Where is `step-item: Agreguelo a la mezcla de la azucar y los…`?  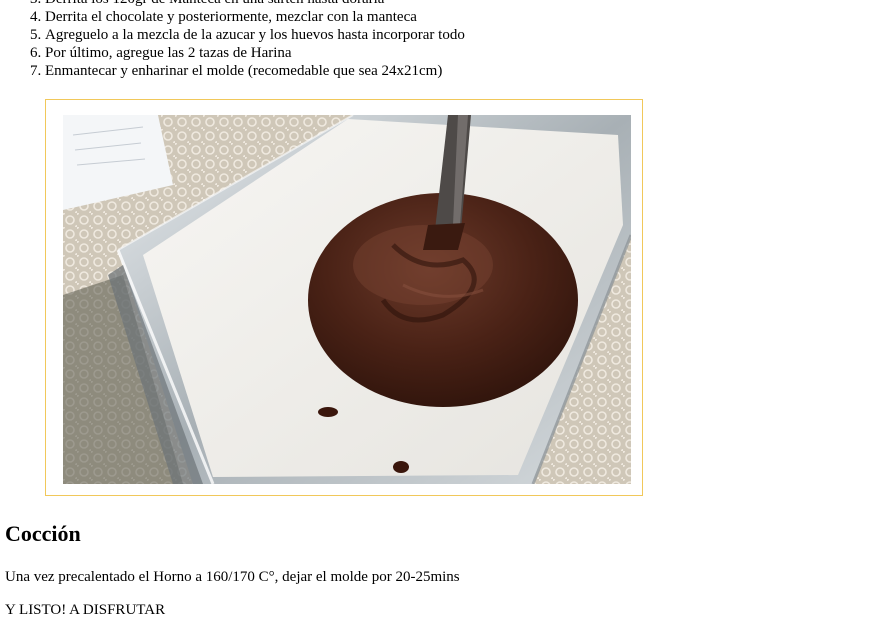 step-item: Agreguelo a la mezcla de la azucar y los… is located at coordinates (255, 35).